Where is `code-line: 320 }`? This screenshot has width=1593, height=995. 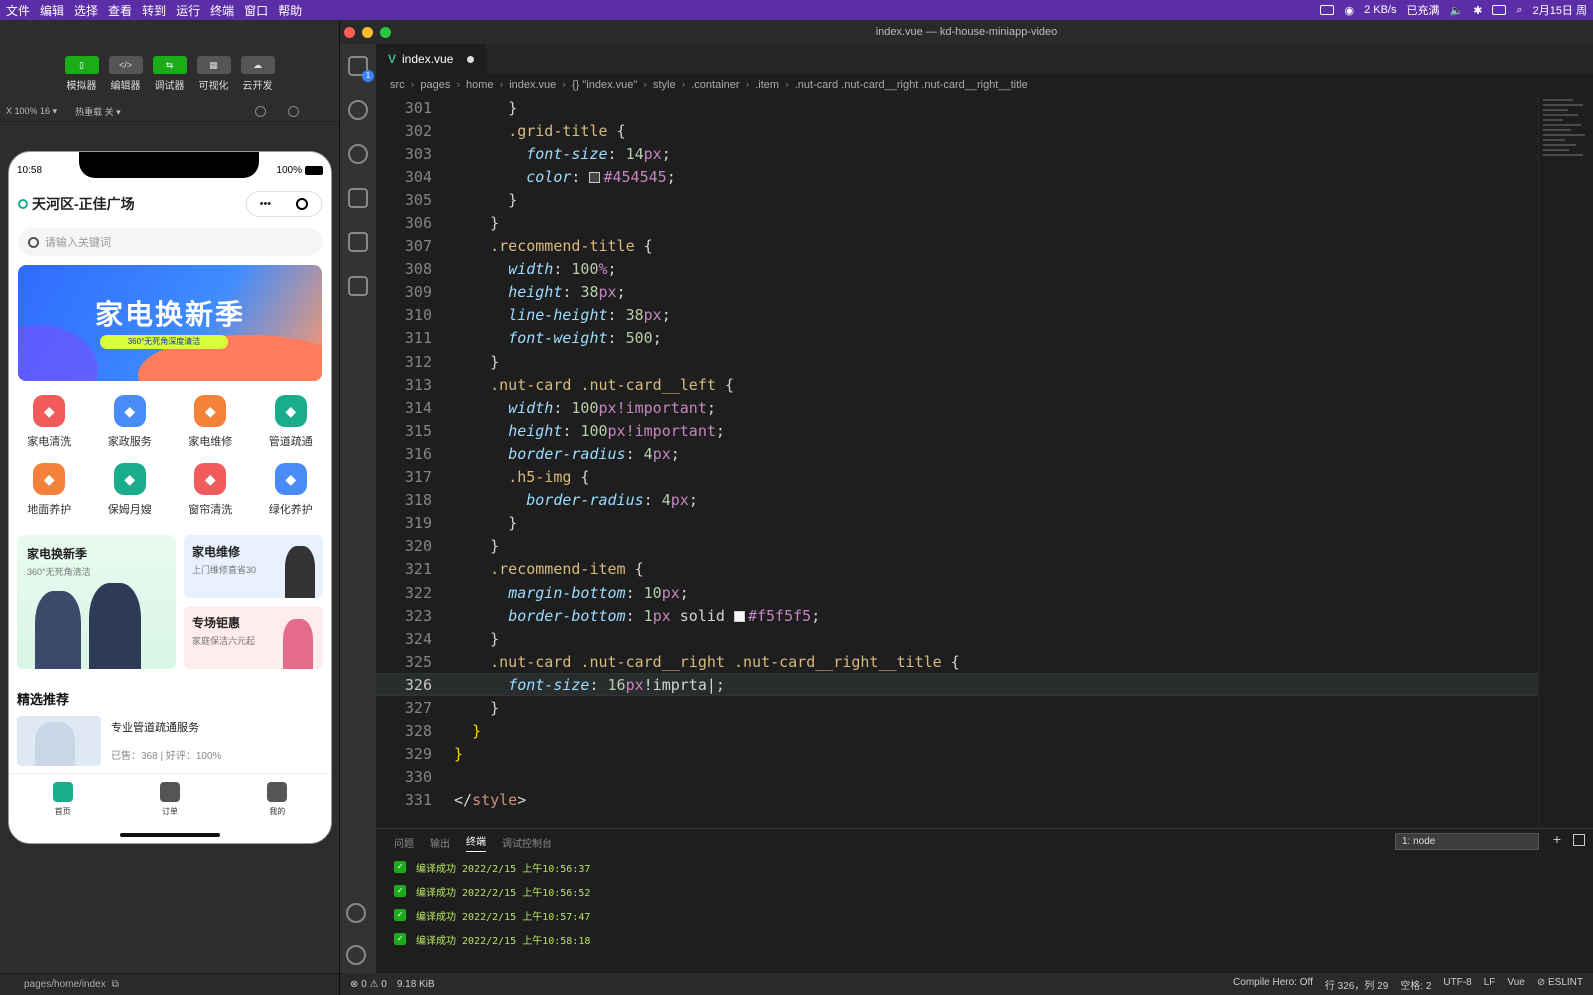
code-line: 320 } is located at coordinates (957, 546).